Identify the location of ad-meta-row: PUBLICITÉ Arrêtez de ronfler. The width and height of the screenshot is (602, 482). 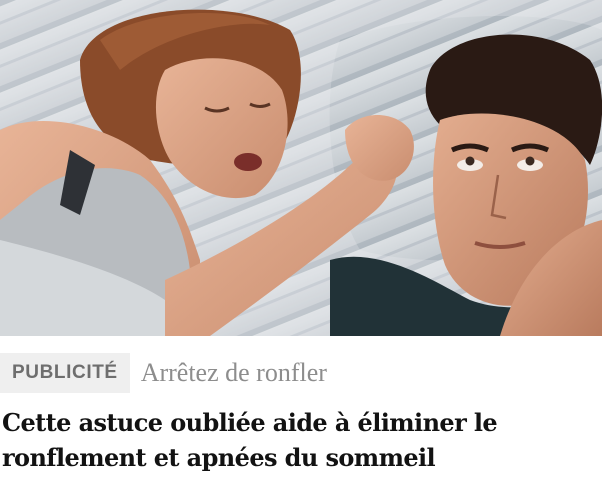
(163, 373).